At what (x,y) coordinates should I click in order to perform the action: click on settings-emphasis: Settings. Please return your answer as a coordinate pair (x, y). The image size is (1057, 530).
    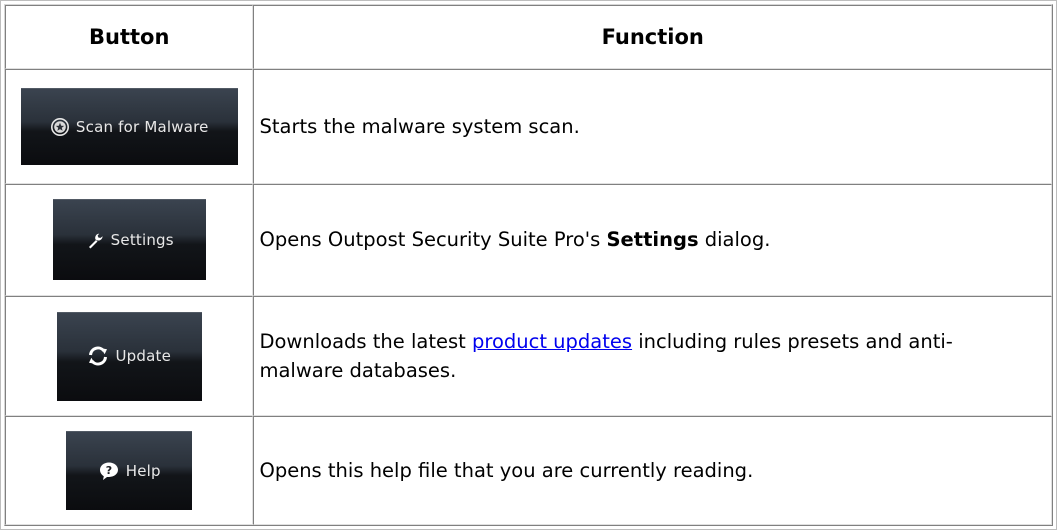
    Looking at the image, I should click on (652, 240).